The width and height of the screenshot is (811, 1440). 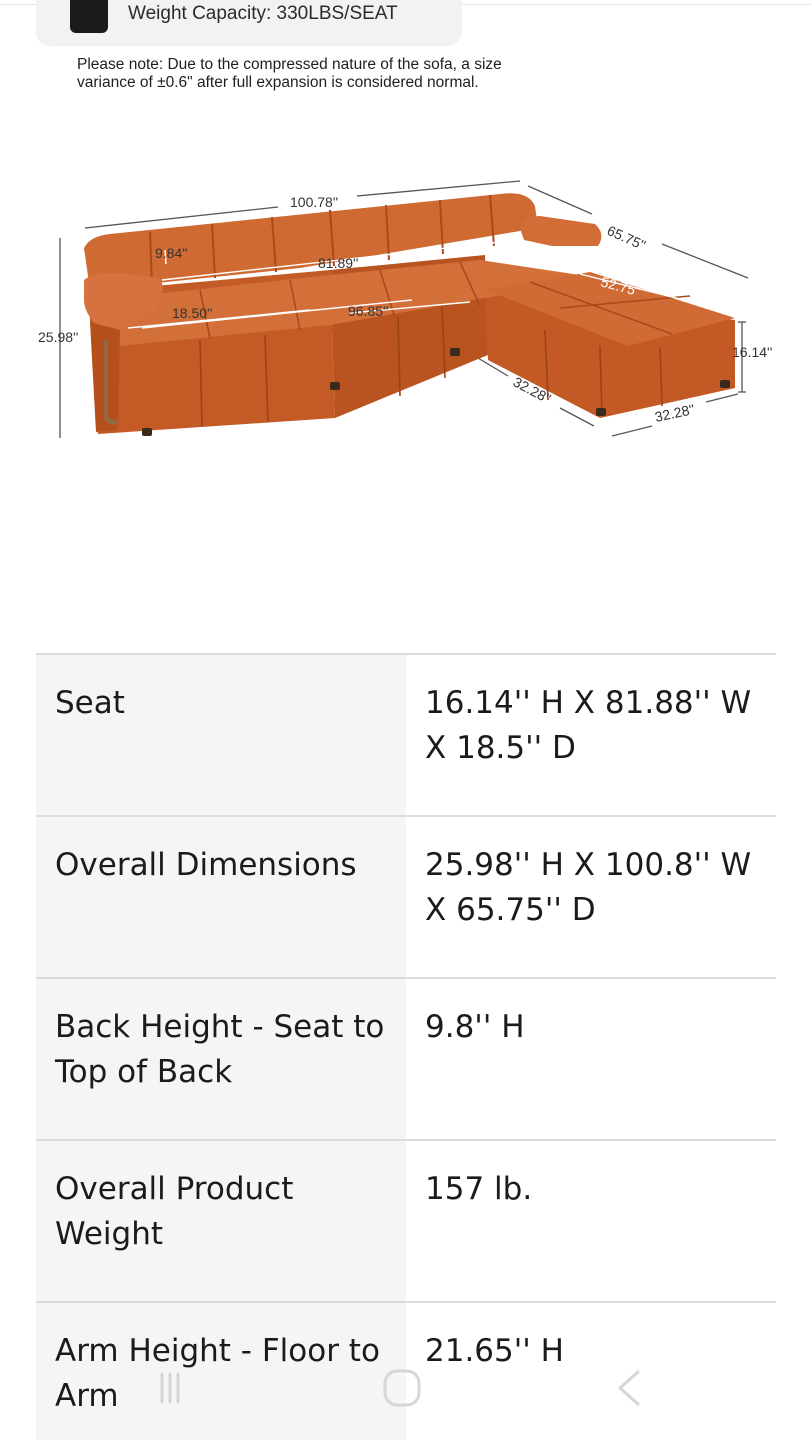 What do you see at coordinates (263, 13) in the screenshot?
I see `weight-capacity-text: Weight Capacity: 330LBS/SEAT` at bounding box center [263, 13].